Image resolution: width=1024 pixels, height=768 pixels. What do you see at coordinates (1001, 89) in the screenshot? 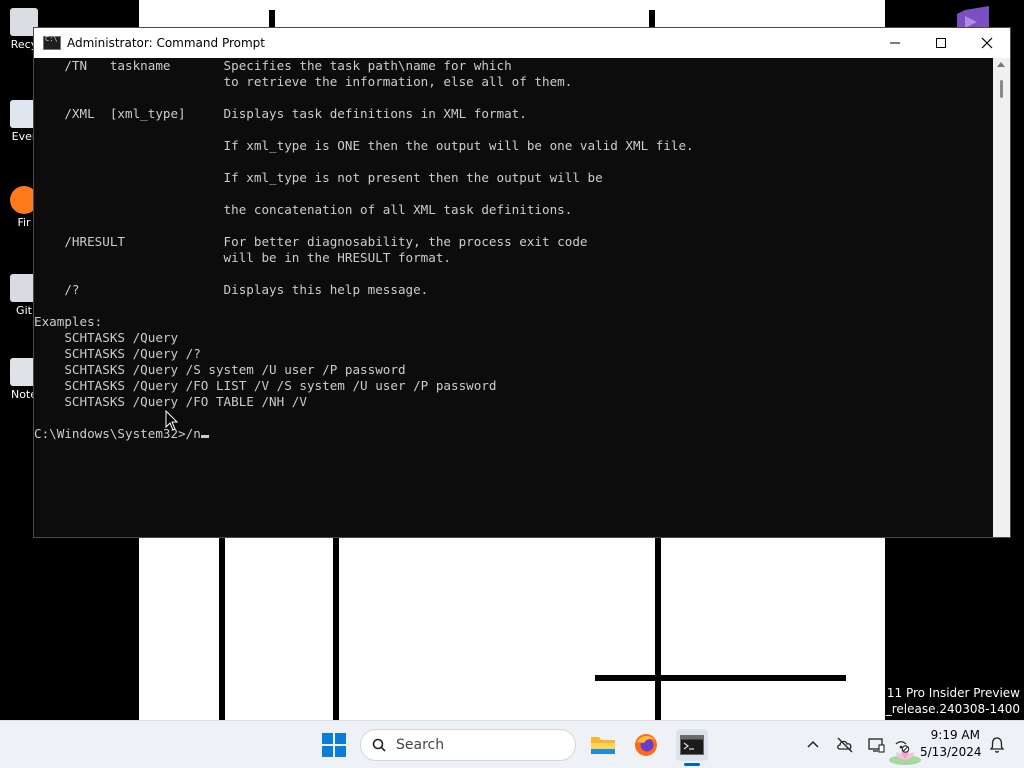
I see `scrollbar-thumb` at bounding box center [1001, 89].